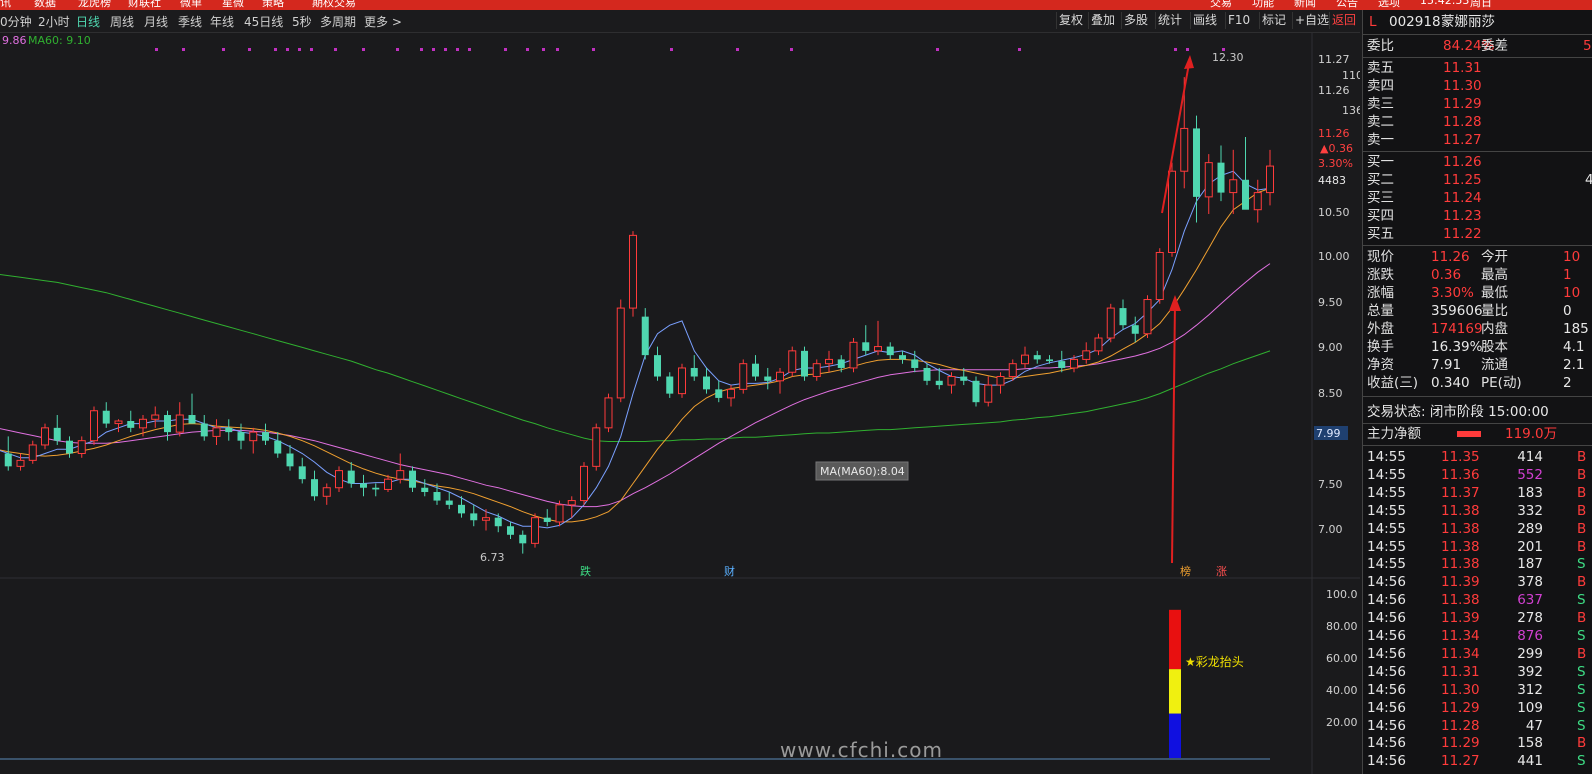  I want to click on axis-aux-label: 136, so click(1351, 110).